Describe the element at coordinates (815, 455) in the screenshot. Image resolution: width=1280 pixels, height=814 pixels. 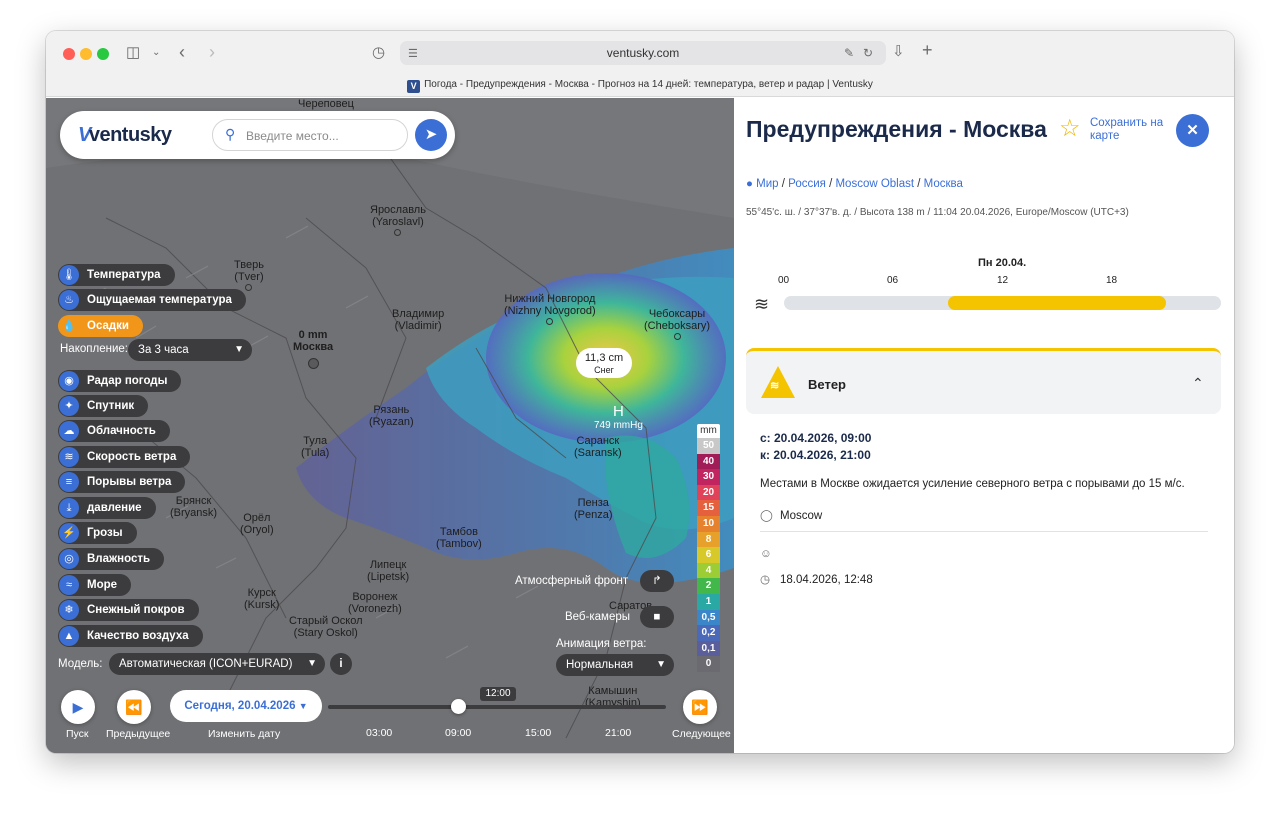
I see `warning-to: к: 20.04.2026, 21:00` at that location.